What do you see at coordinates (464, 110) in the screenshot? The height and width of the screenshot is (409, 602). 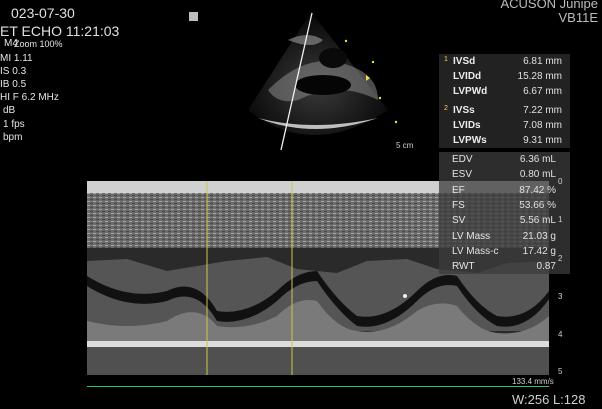 I see `measurement-label: IVSs` at bounding box center [464, 110].